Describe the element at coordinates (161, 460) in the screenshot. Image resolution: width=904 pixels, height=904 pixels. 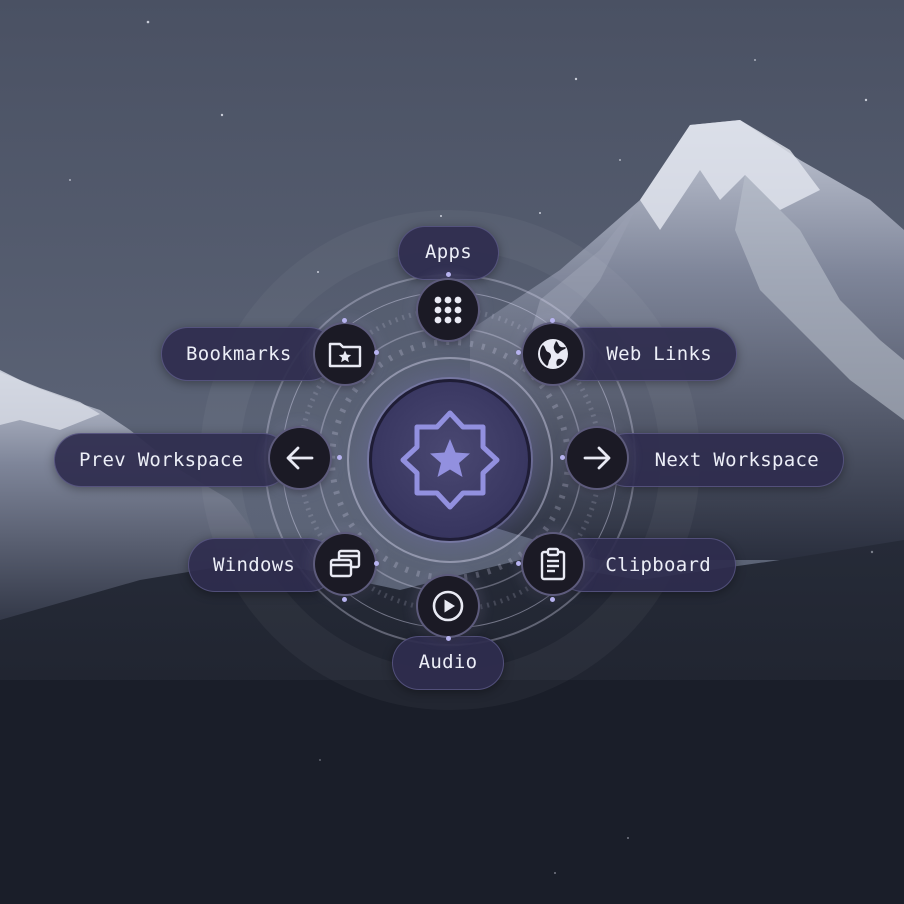
I see `prev-workspace-label: Prev Workspace` at that location.